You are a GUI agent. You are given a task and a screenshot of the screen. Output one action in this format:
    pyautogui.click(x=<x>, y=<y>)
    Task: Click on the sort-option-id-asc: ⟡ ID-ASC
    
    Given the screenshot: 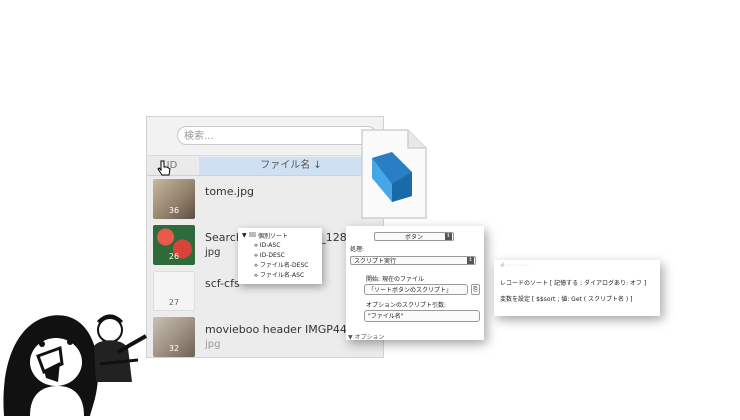 What is the action you would take?
    pyautogui.click(x=267, y=245)
    